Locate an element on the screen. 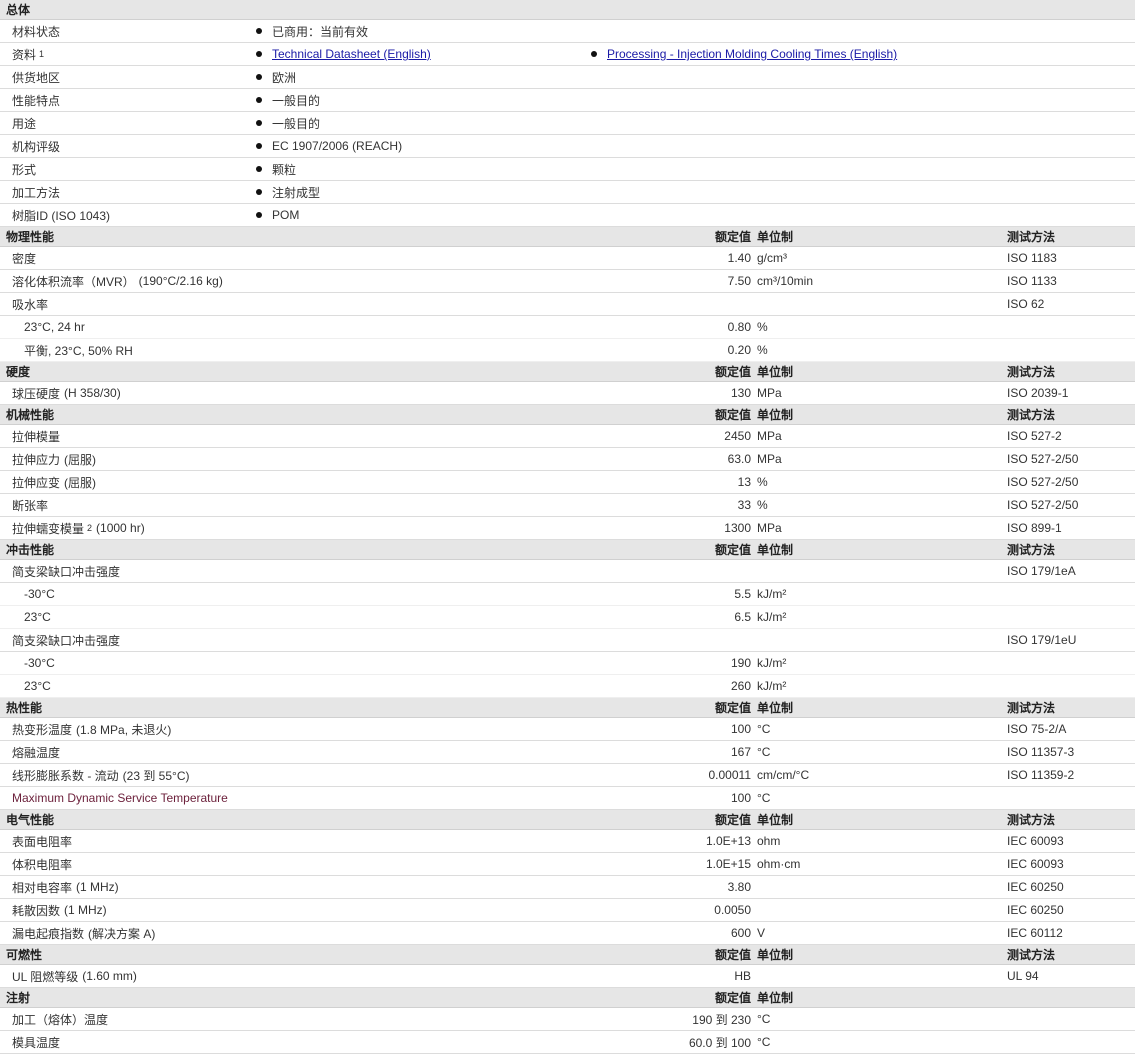  test-method: ISO 11357-3 is located at coordinates (1041, 752).